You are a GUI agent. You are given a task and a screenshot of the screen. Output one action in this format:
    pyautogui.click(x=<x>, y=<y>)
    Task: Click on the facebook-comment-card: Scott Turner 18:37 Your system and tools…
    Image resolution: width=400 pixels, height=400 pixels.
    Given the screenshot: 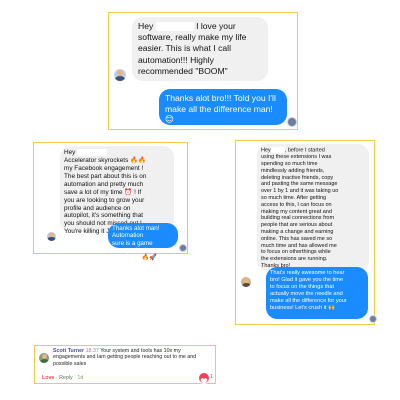 What is the action you would take?
    pyautogui.click(x=125, y=364)
    